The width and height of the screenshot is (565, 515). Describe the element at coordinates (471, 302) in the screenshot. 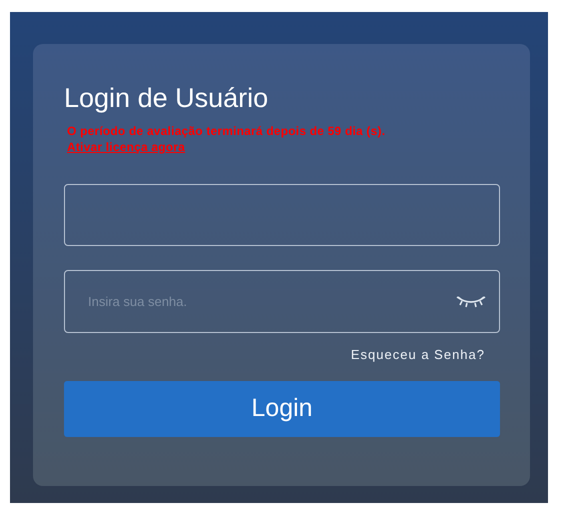

I see `closed-eye-icon` at that location.